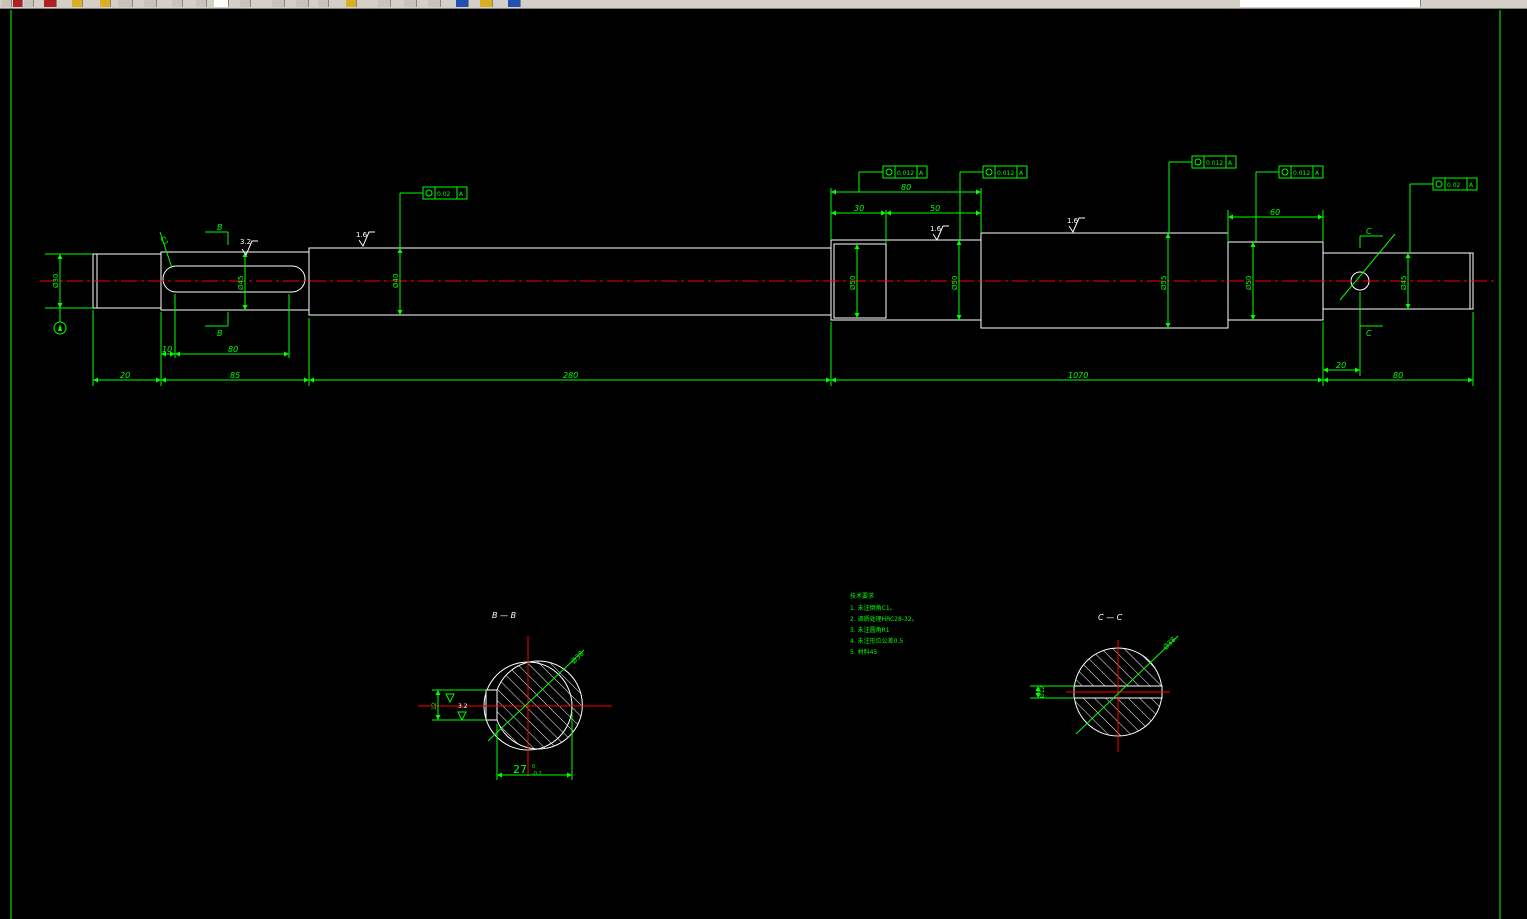 This screenshot has width=1527, height=919. I want to click on toolbar, so click(763, 4).